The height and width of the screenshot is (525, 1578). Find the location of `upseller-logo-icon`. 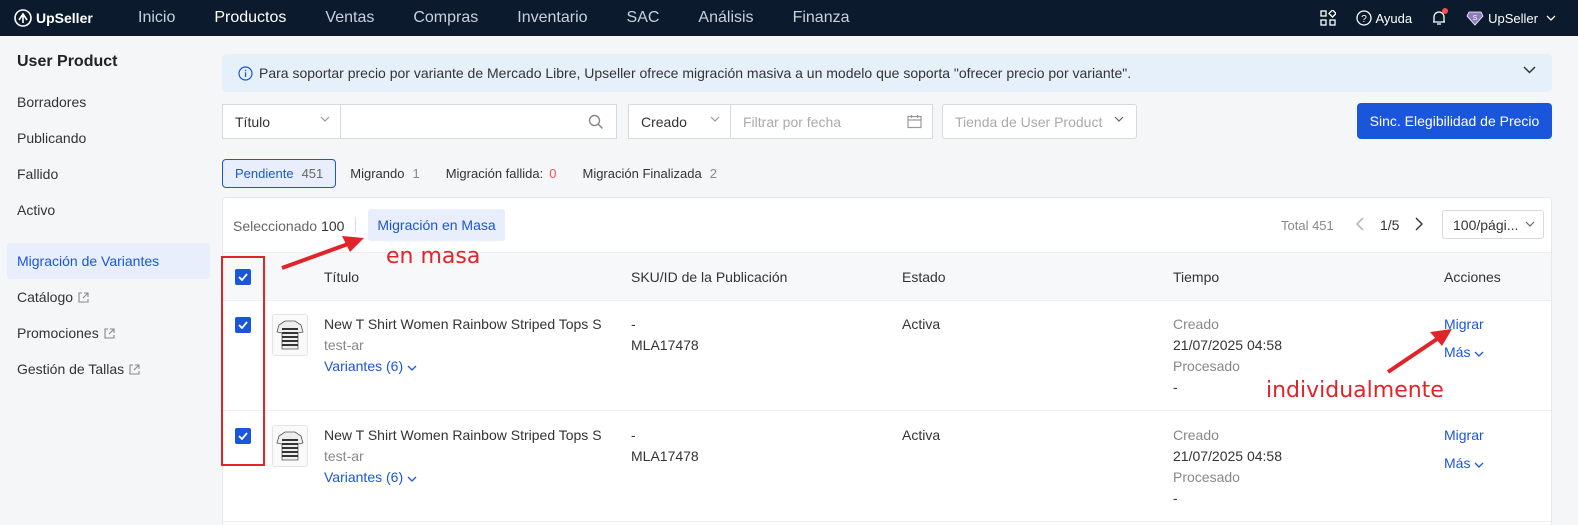

upseller-logo-icon is located at coordinates (23, 18).